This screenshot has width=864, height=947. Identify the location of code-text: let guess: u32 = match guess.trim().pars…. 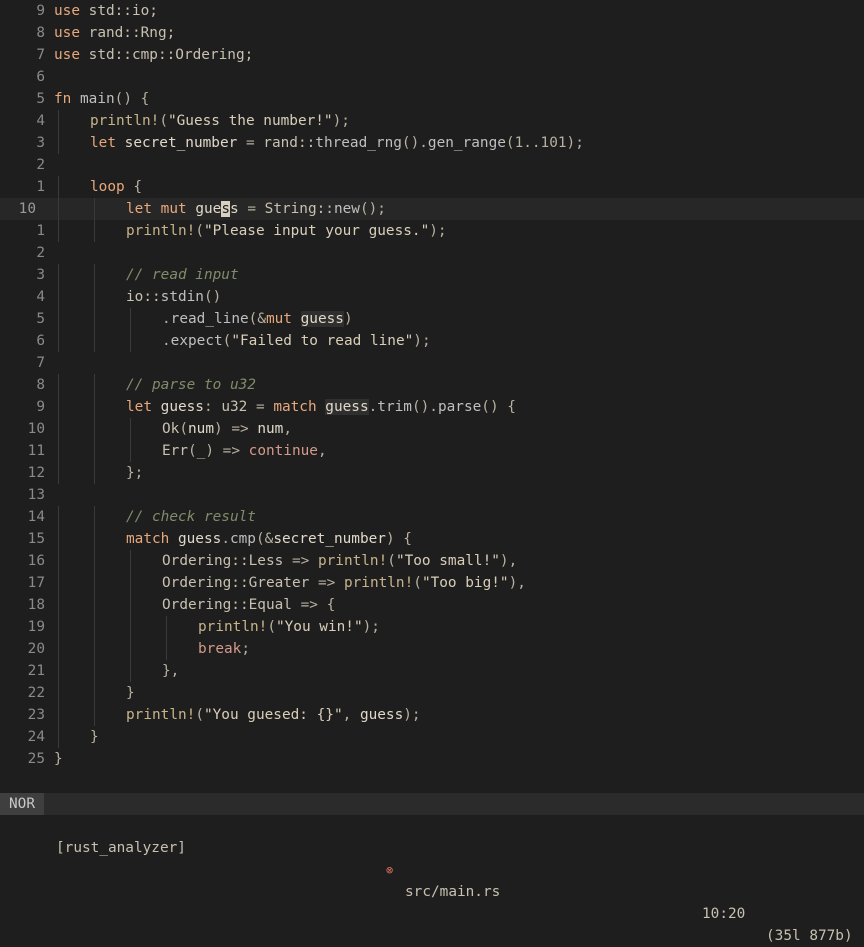
(321, 407).